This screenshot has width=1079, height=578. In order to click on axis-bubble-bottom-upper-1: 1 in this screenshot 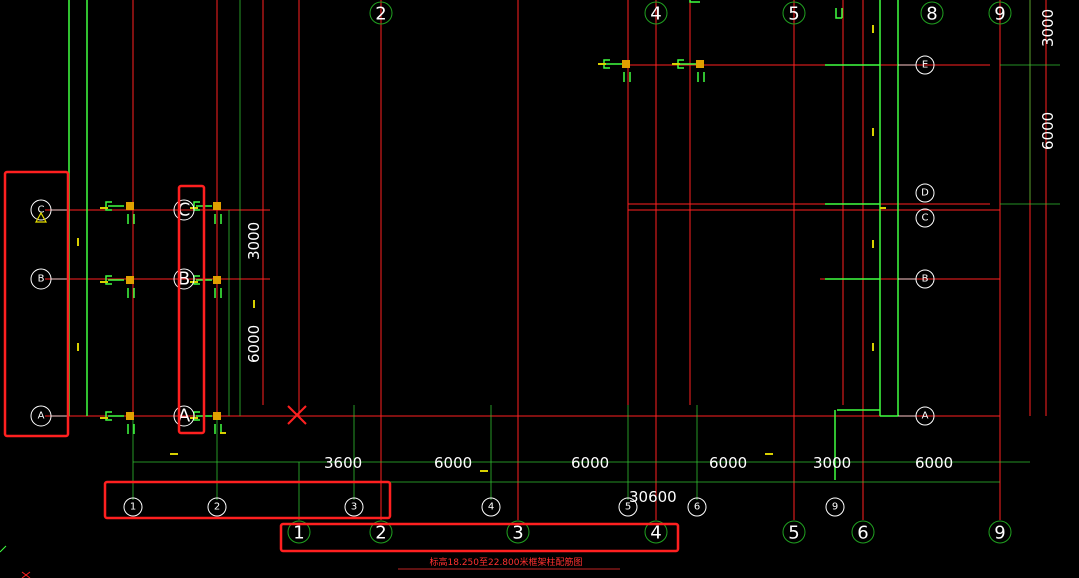, I will do `click(133, 507)`.